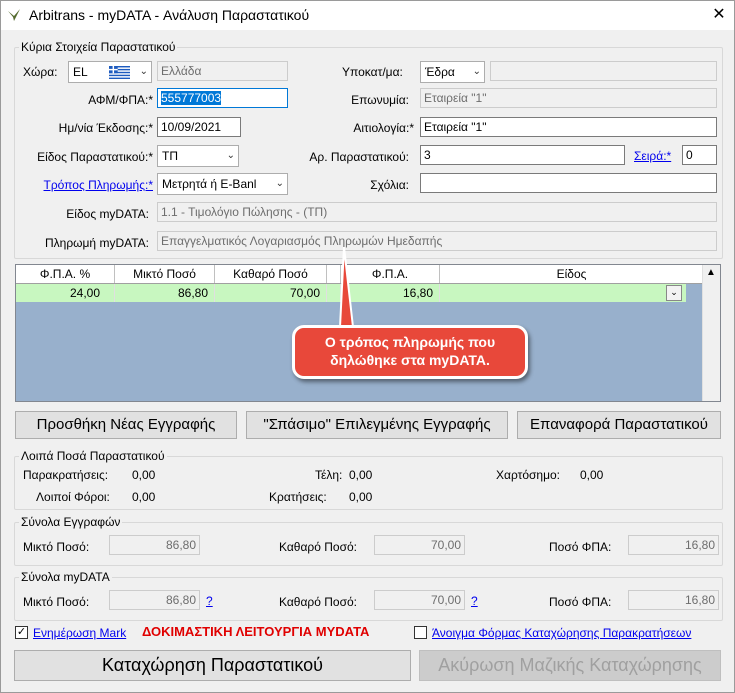  I want to click on totals-mydata-legend: Σύνολα myDATA, so click(65, 577).